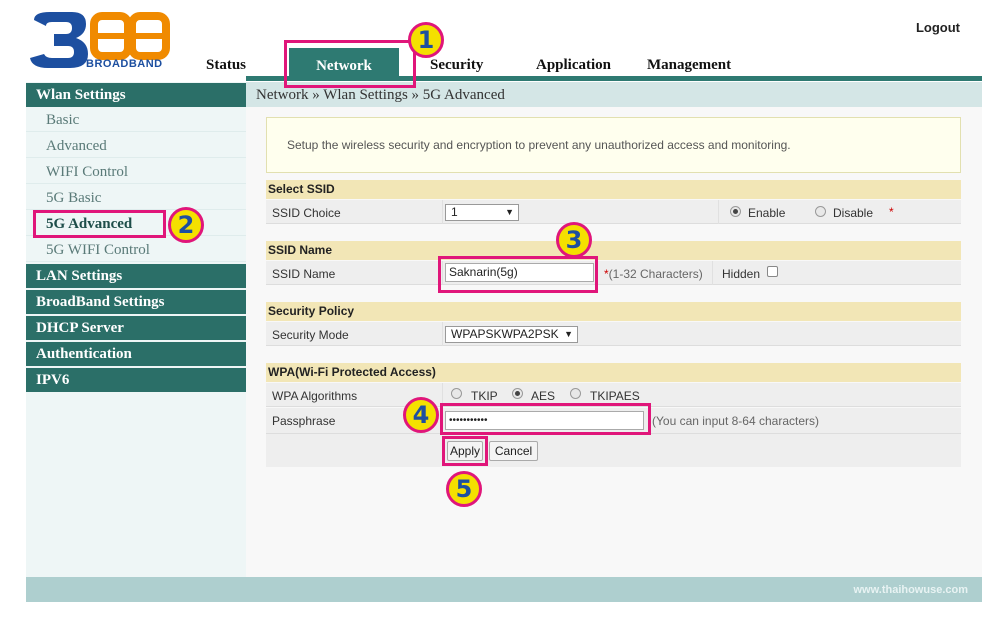 This screenshot has width=982, height=621. Describe the element at coordinates (543, 396) in the screenshot. I see `aes-label: AES` at that location.